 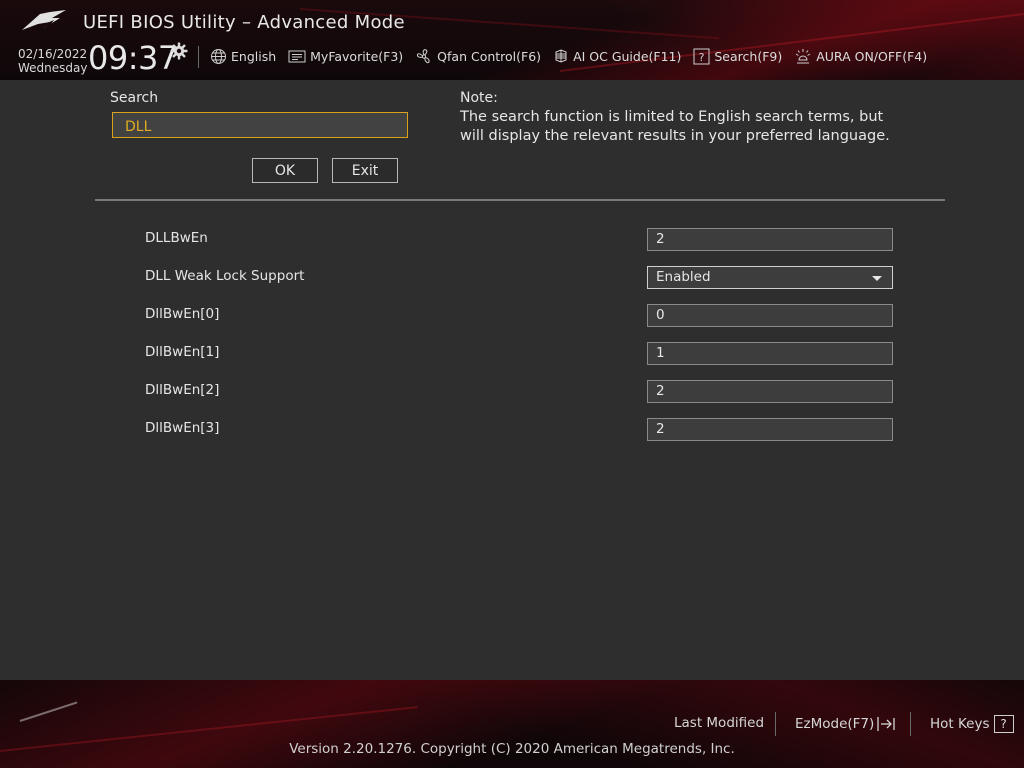 What do you see at coordinates (285, 170) in the screenshot?
I see `ok-button: OK` at bounding box center [285, 170].